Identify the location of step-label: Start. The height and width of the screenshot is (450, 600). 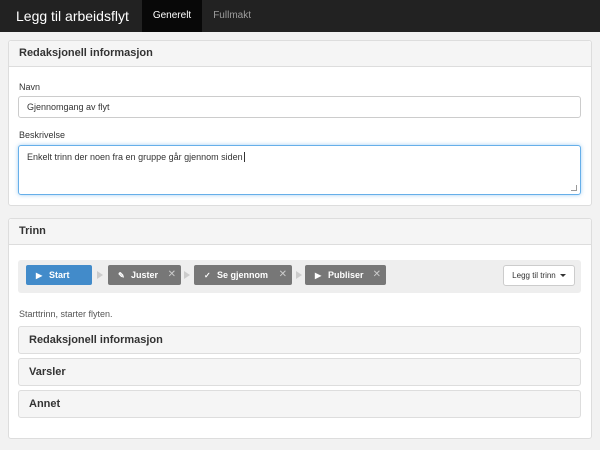
(59, 275).